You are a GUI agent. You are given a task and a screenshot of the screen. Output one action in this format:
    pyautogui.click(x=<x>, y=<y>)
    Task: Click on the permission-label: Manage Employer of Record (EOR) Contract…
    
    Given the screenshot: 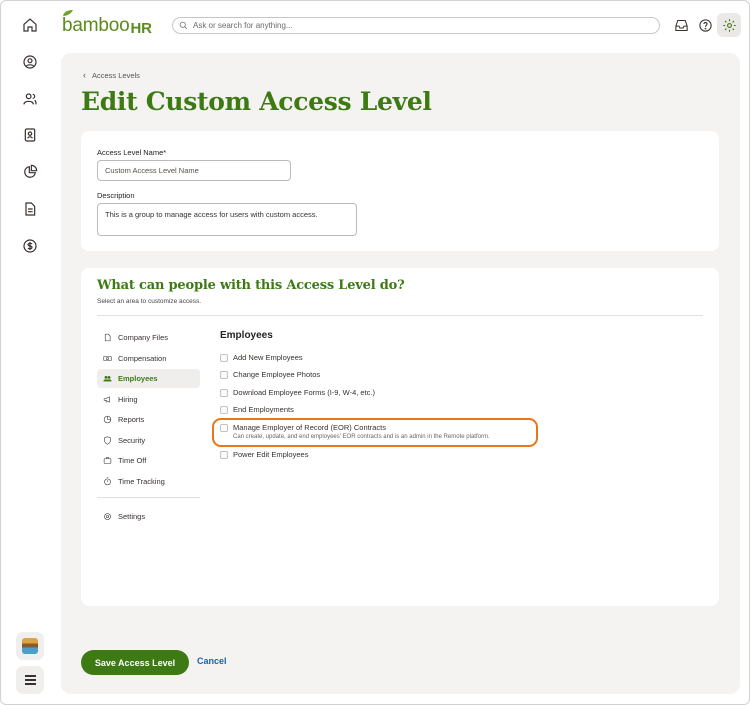 What is the action you would take?
    pyautogui.click(x=309, y=427)
    